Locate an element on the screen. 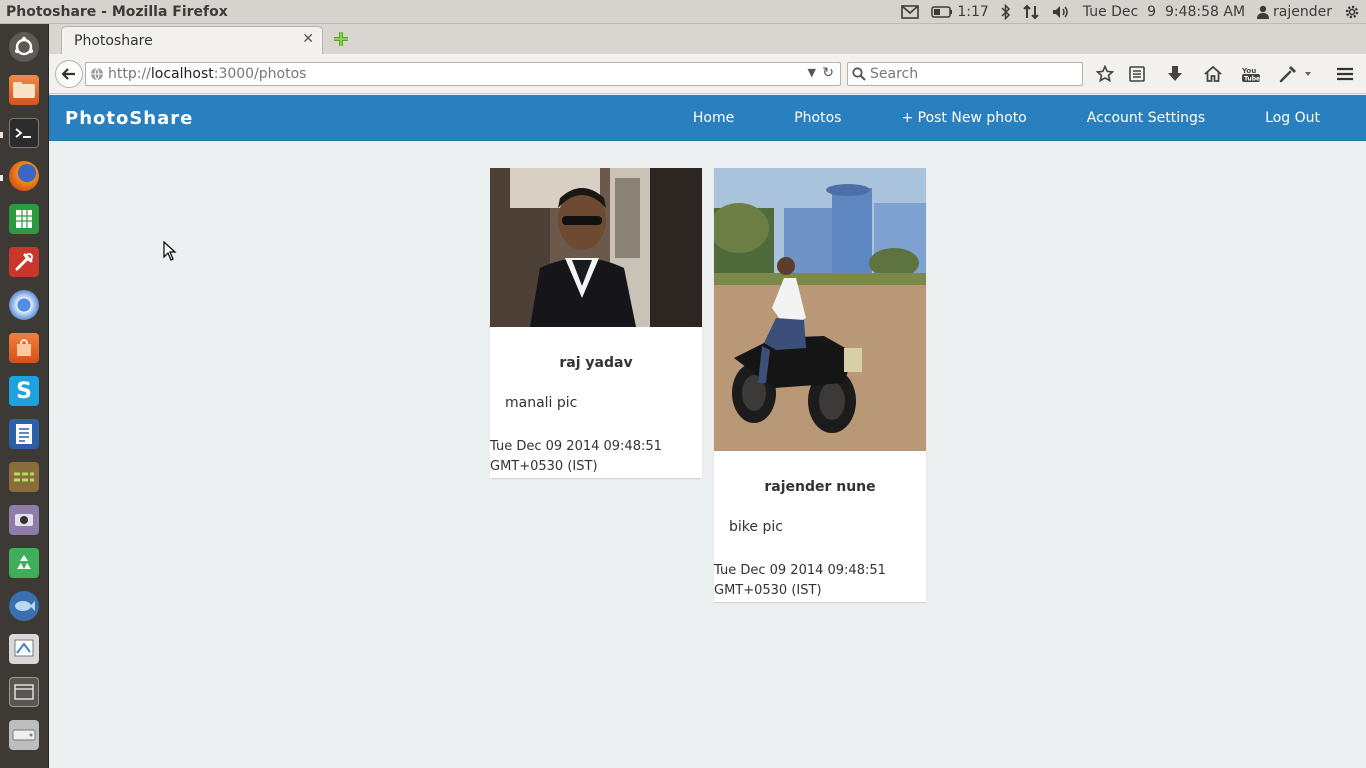  disk-icon is located at coordinates (24, 735).